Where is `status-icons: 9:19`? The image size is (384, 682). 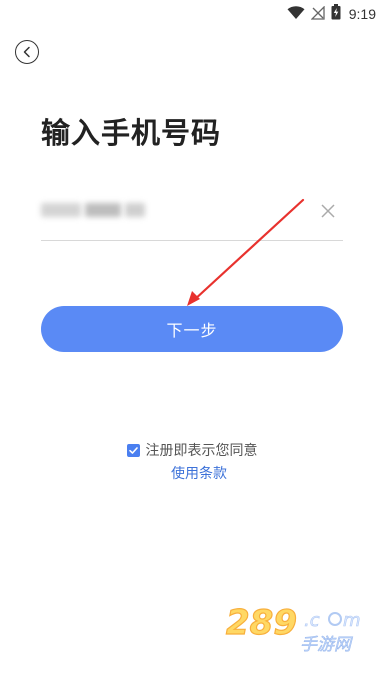
status-icons: 9:19 is located at coordinates (331, 14).